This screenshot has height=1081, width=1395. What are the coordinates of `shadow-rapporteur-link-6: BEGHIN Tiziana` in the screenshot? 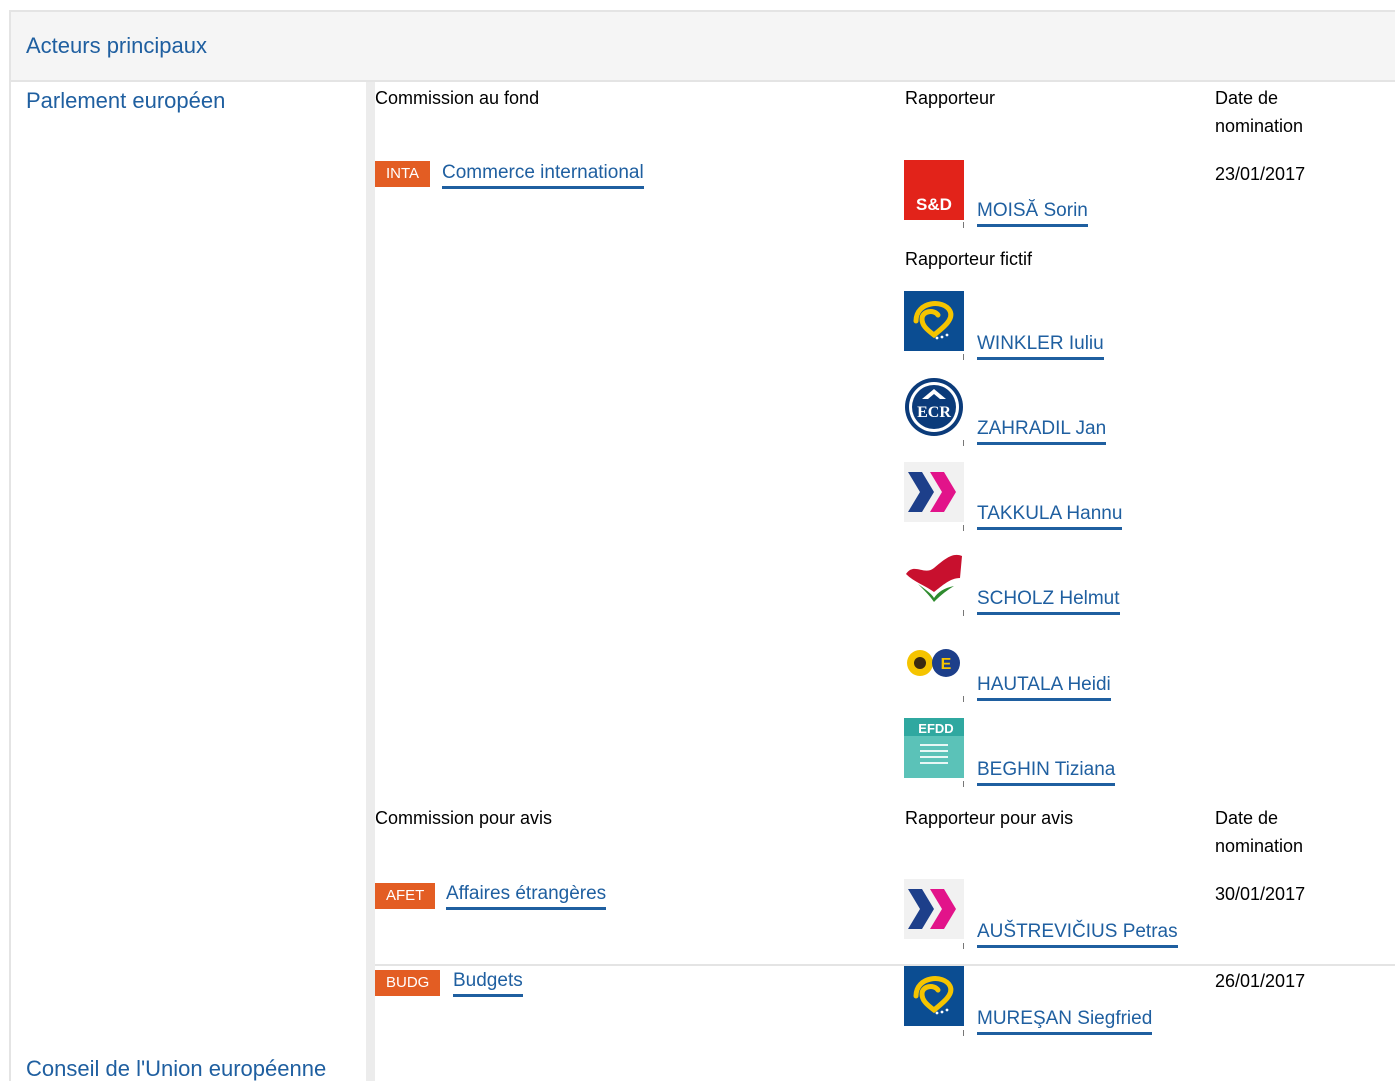 It's located at (1046, 772).